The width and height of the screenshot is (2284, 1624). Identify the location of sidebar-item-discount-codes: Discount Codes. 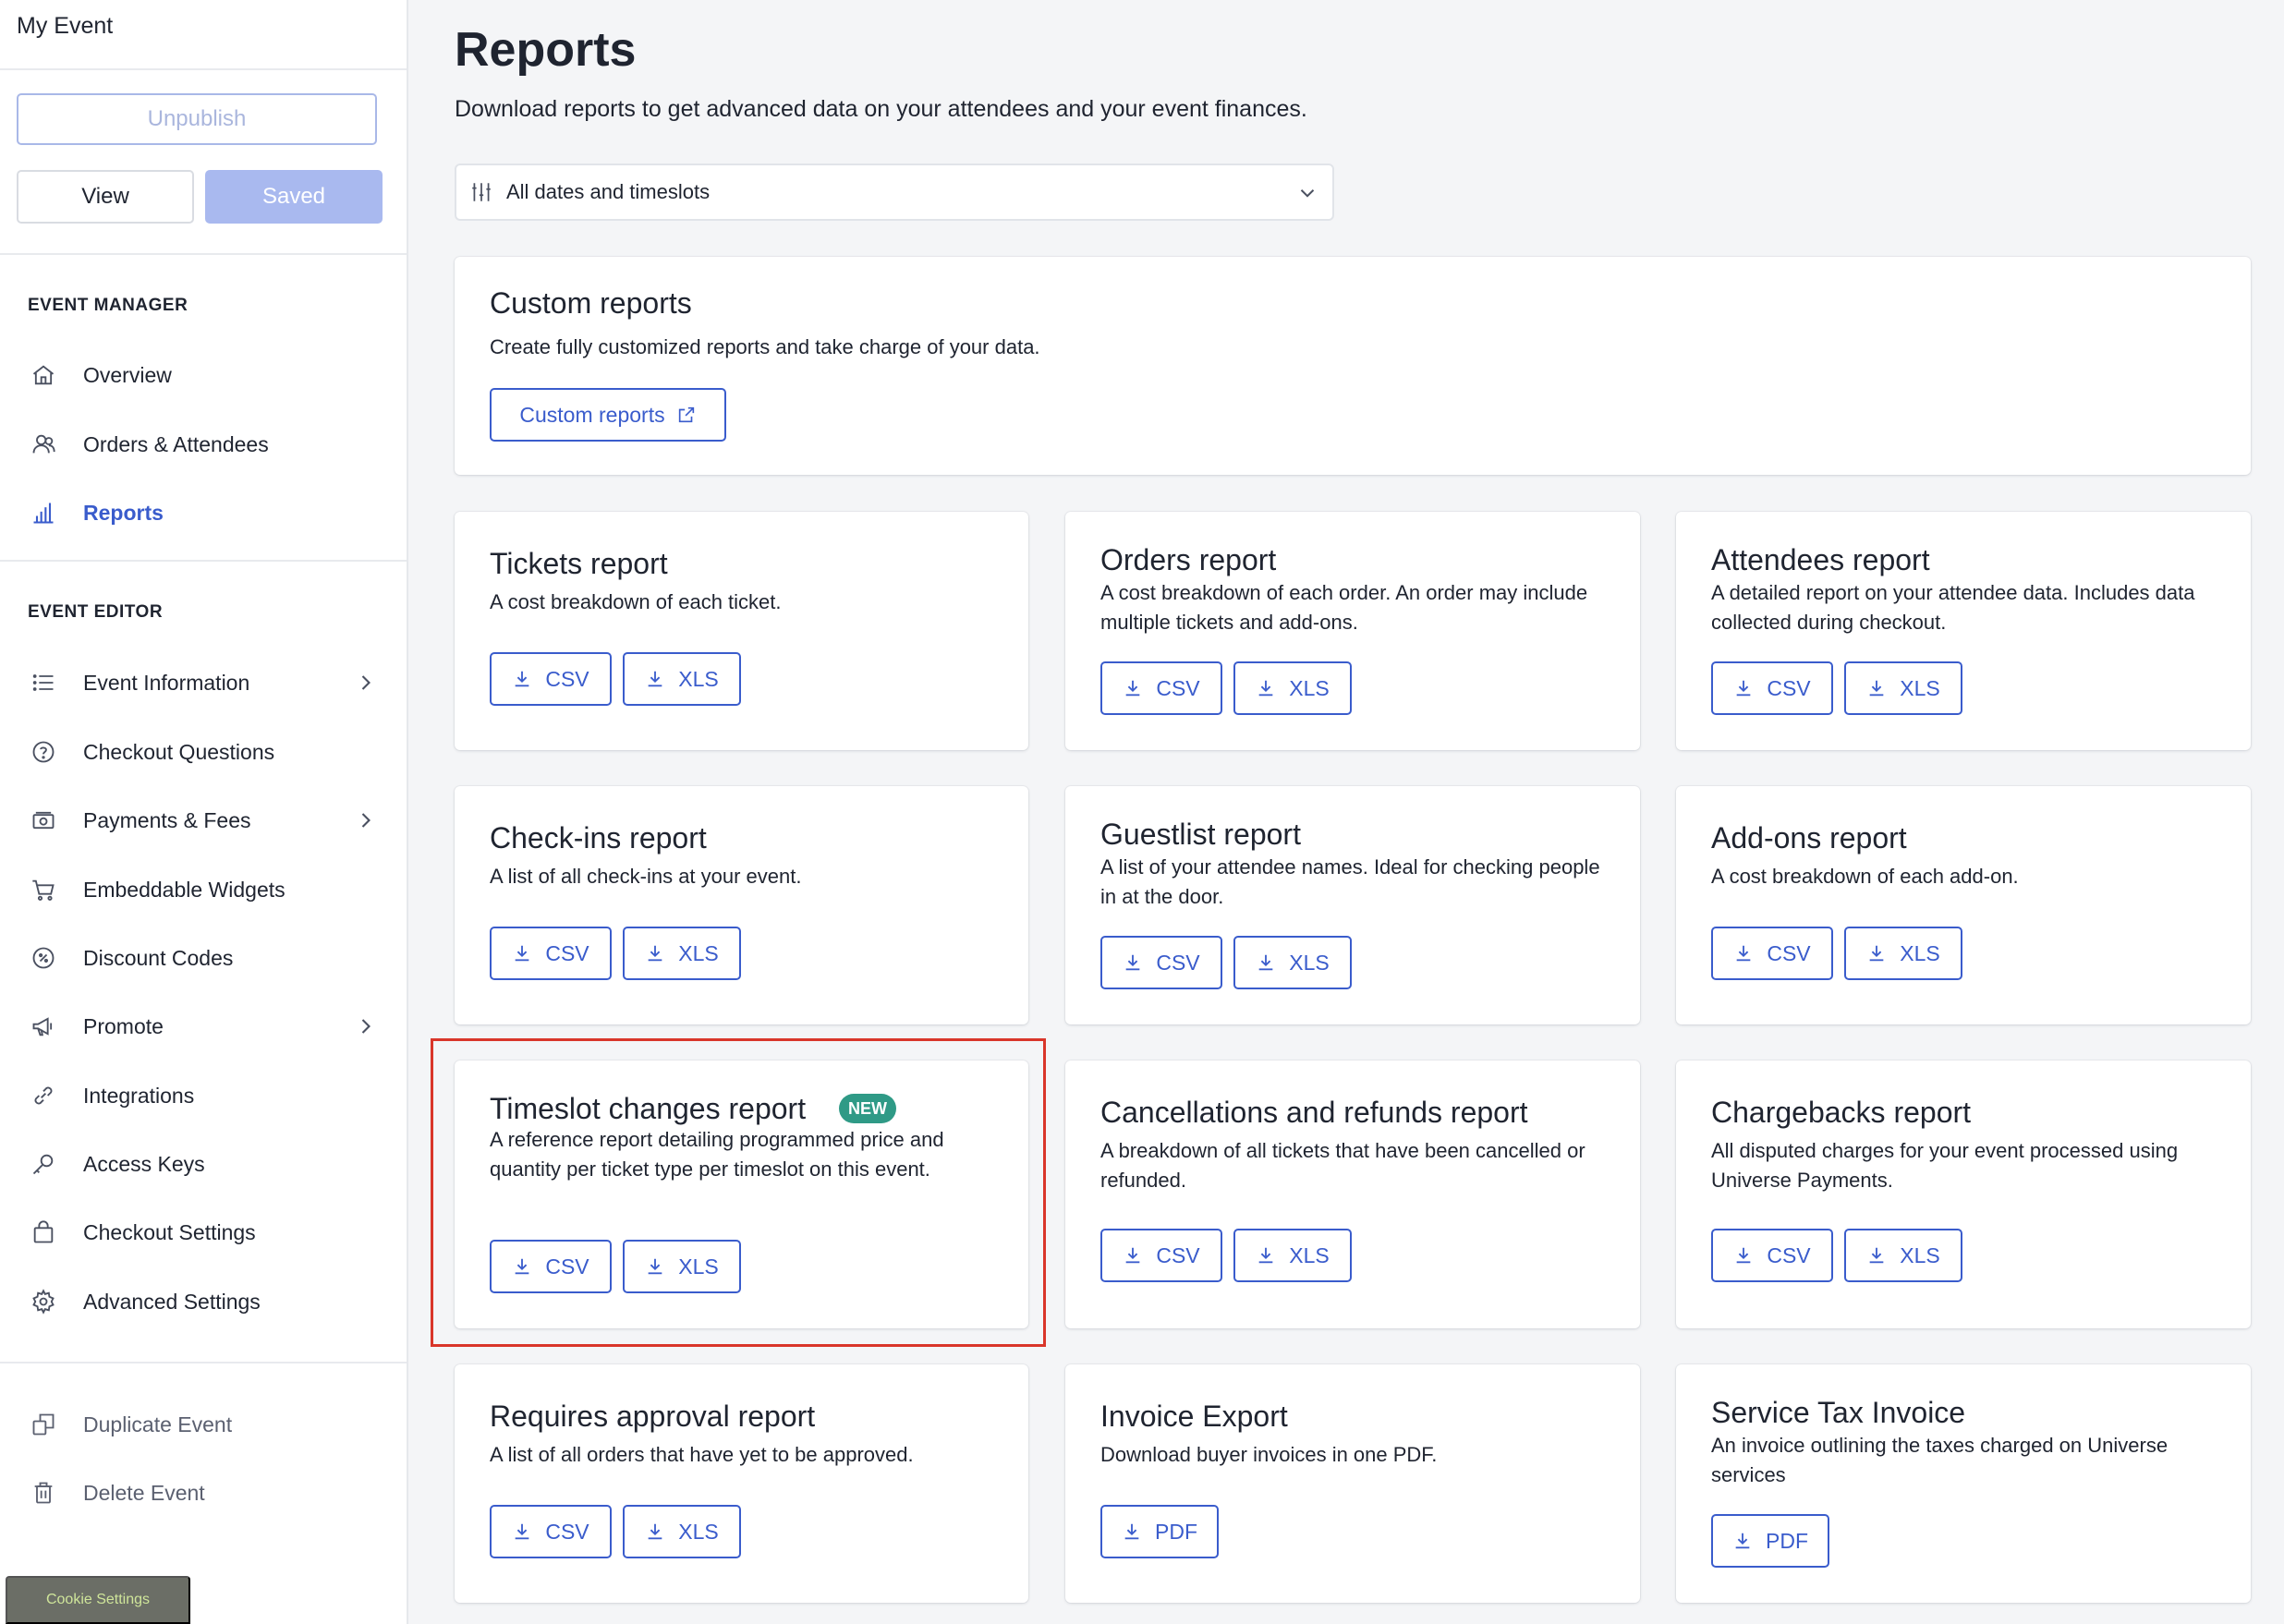
(203, 958).